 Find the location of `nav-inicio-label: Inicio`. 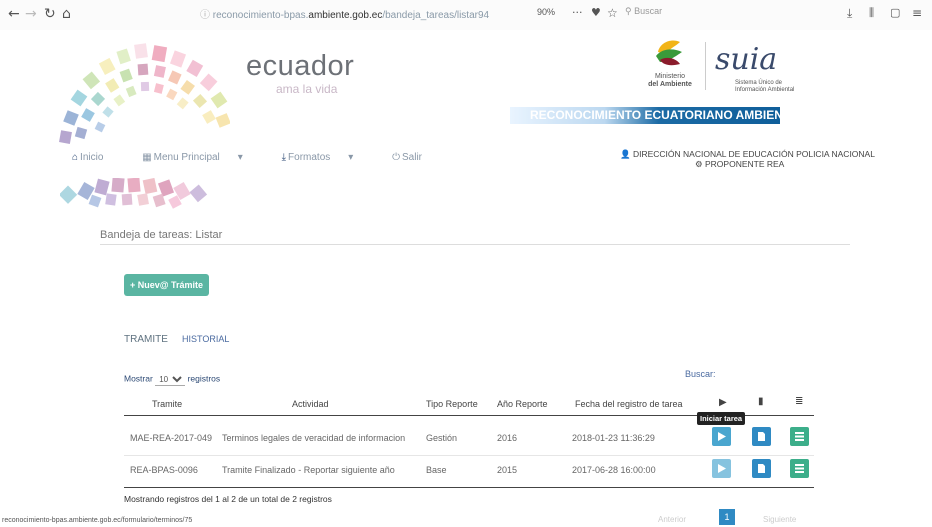

nav-inicio-label: Inicio is located at coordinates (92, 157).